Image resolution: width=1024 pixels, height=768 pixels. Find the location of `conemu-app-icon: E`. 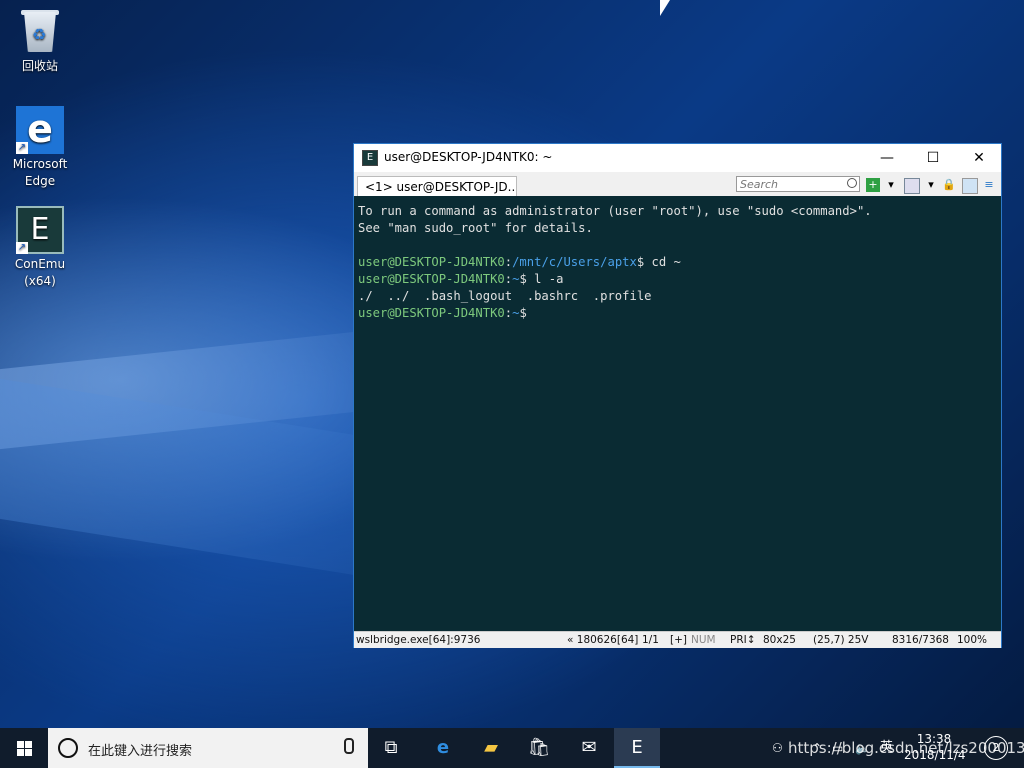

conemu-app-icon: E is located at coordinates (370, 158).